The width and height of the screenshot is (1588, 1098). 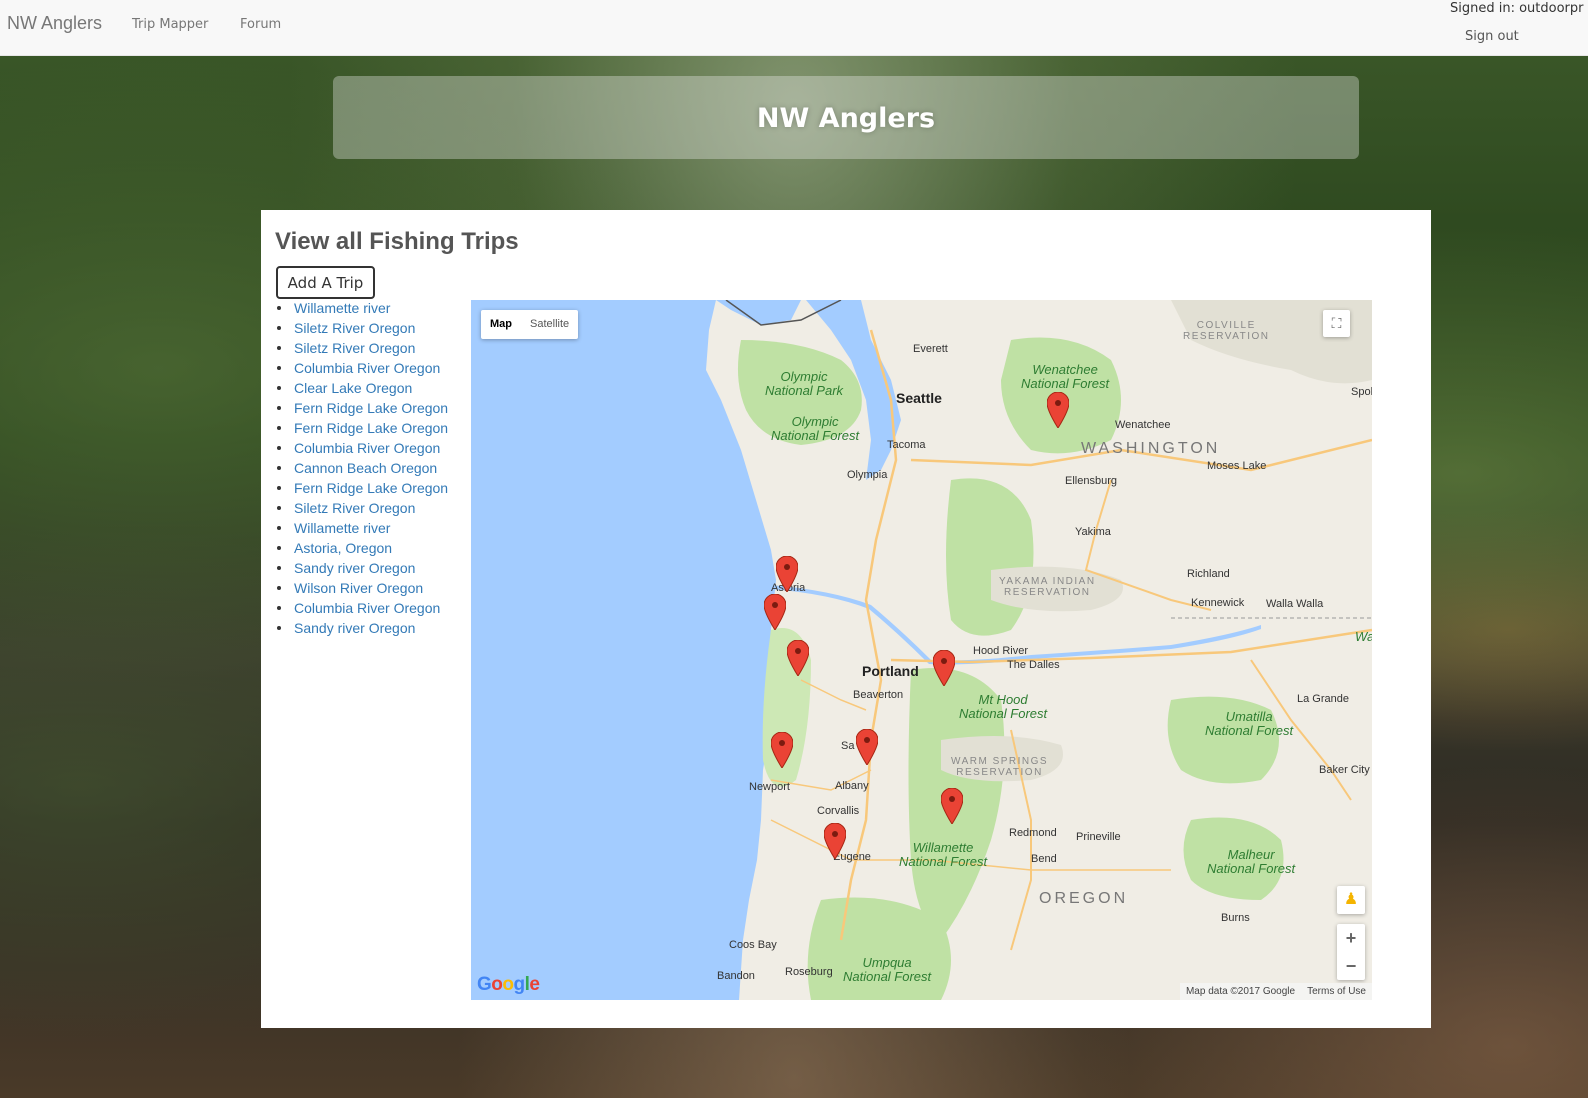 What do you see at coordinates (1251, 861) in the screenshot?
I see `map-label-malheur-nf: Malheur National Forest` at bounding box center [1251, 861].